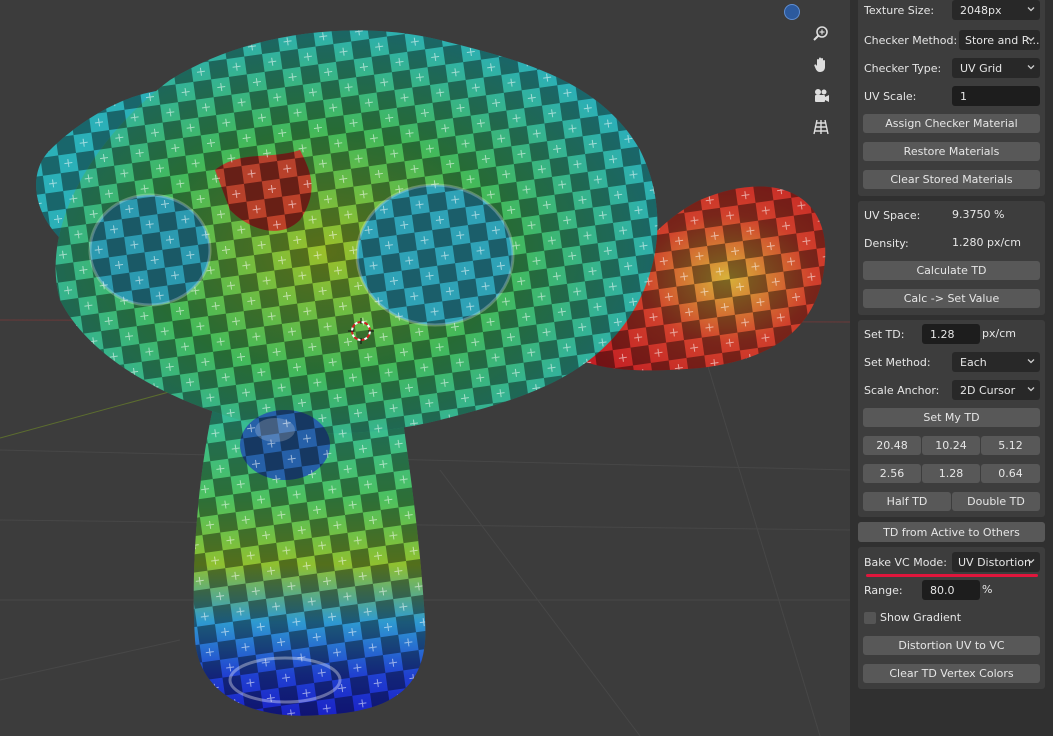 Image resolution: width=1053 pixels, height=736 pixels. Describe the element at coordinates (951, 151) in the screenshot. I see `restore-materials-button: Restore Materials` at that location.